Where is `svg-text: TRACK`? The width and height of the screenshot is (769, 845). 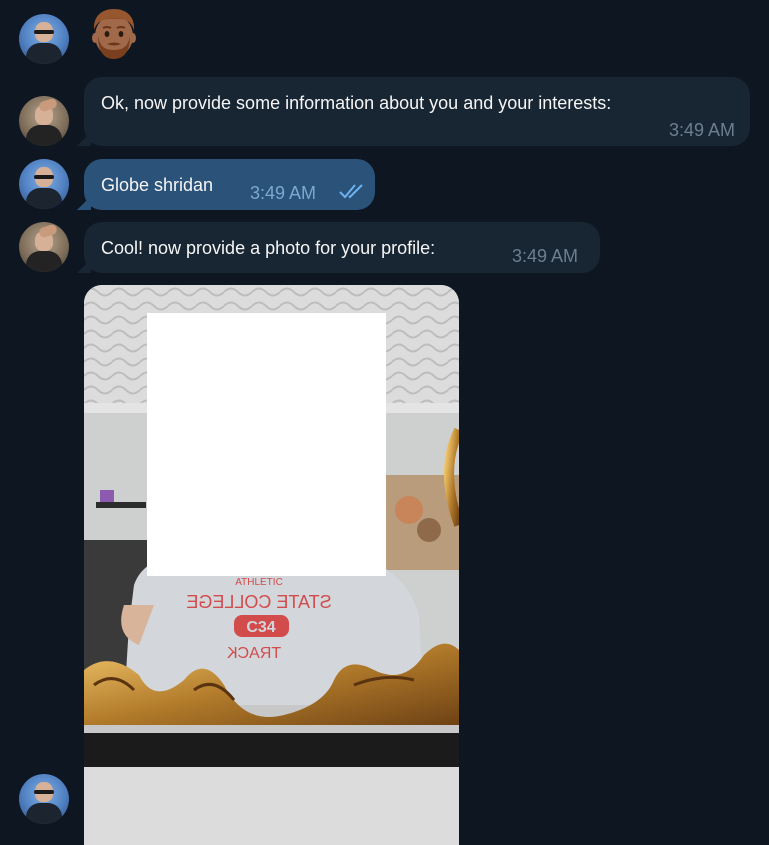
svg-text: TRACK is located at coordinates (254, 653).